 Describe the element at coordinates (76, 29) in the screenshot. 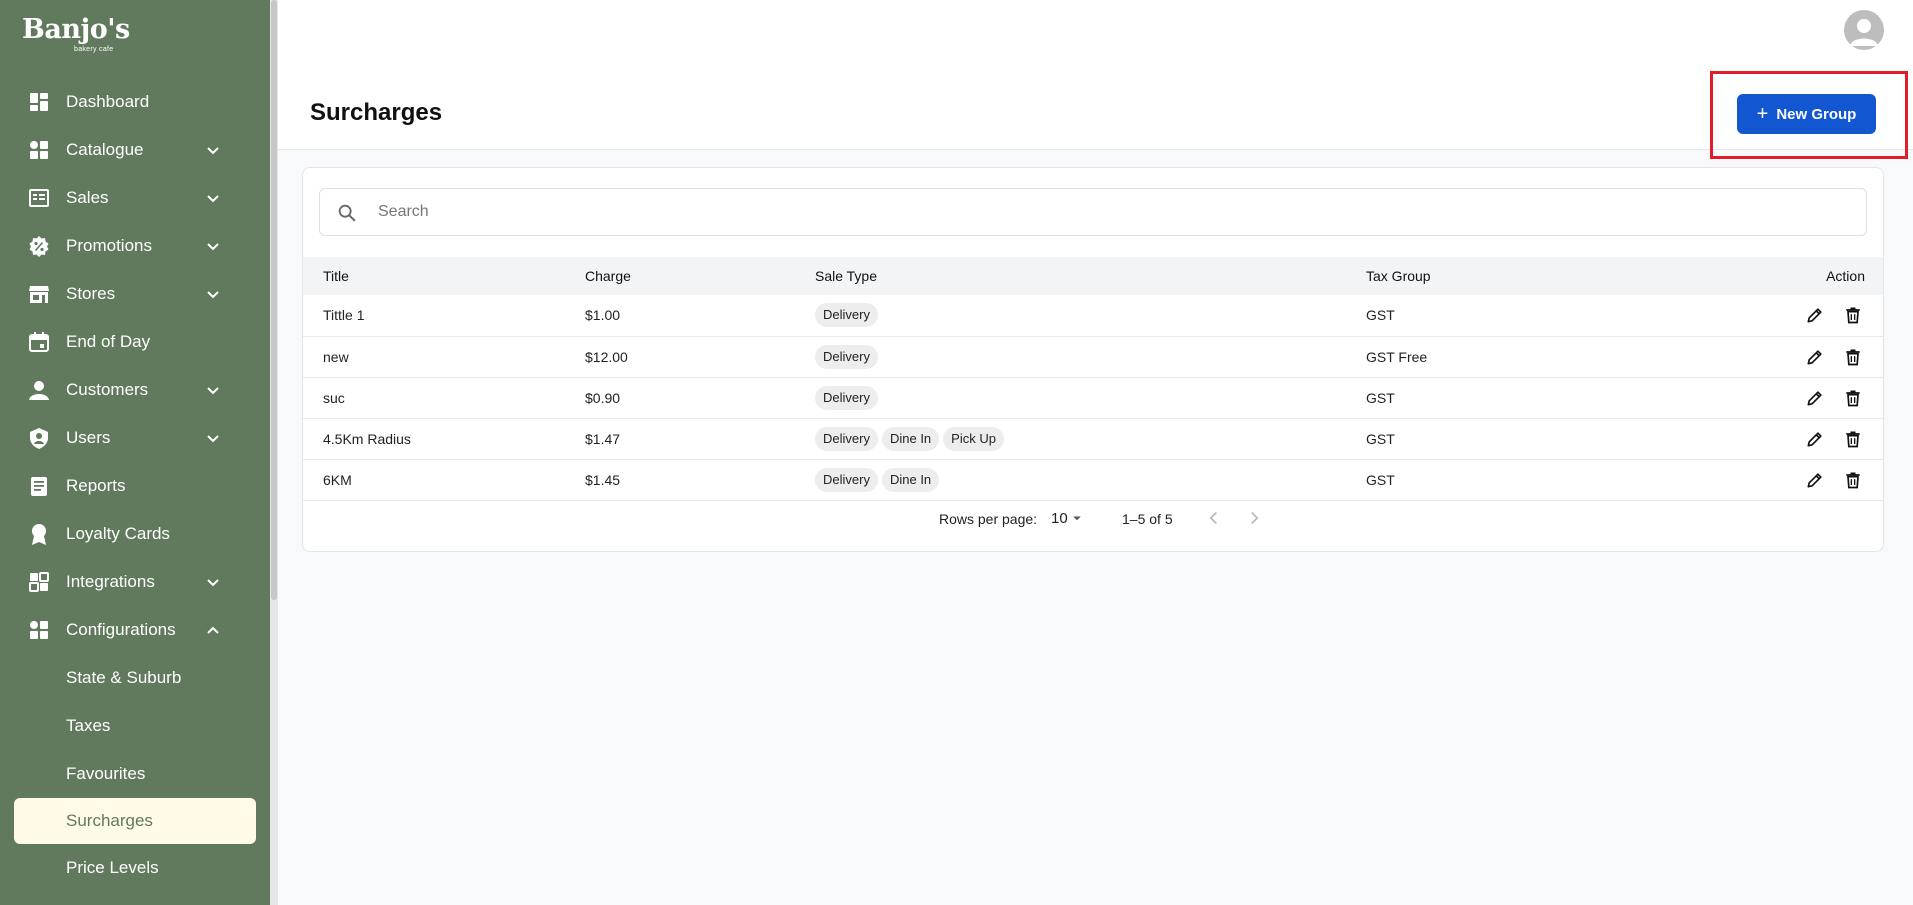

I see `brand-name: Banjo's` at that location.